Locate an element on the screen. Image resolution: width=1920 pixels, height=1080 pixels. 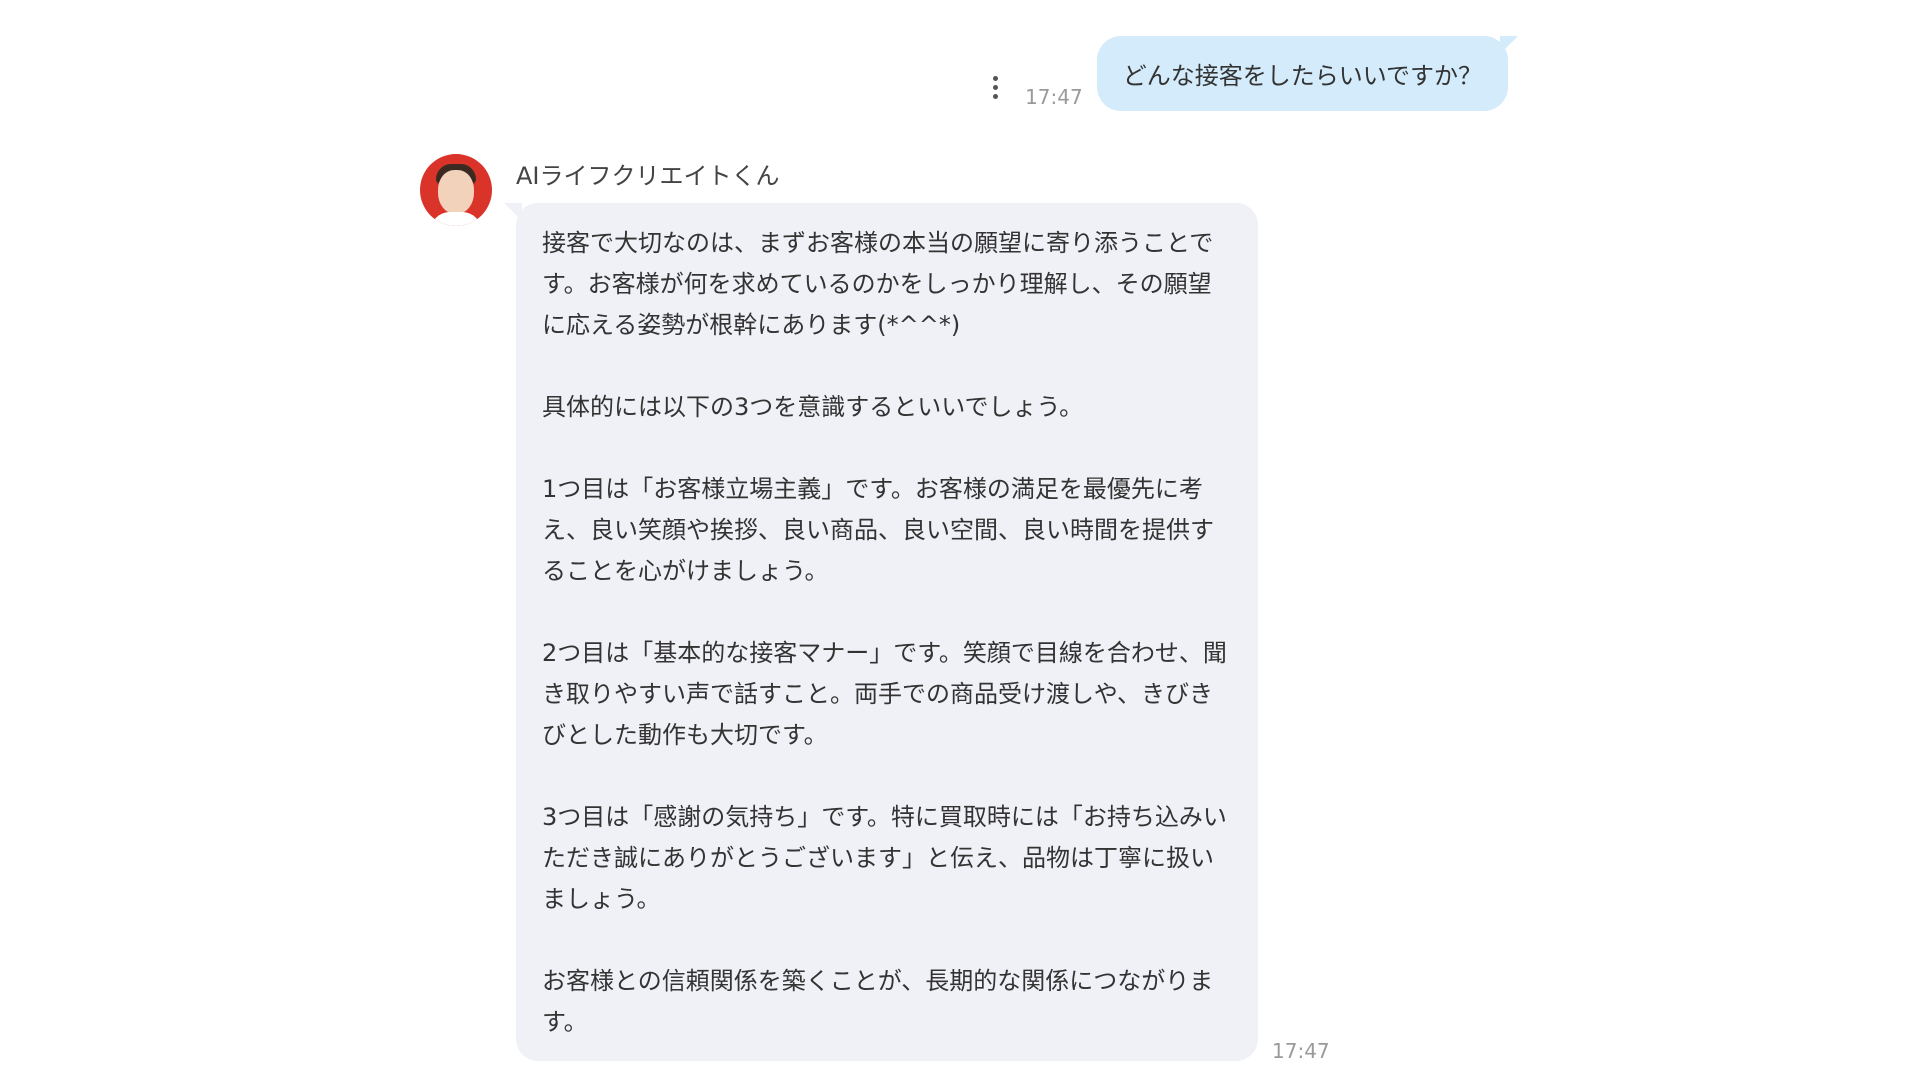
sender-name: AIライフクリエイトくん is located at coordinates (648, 176).